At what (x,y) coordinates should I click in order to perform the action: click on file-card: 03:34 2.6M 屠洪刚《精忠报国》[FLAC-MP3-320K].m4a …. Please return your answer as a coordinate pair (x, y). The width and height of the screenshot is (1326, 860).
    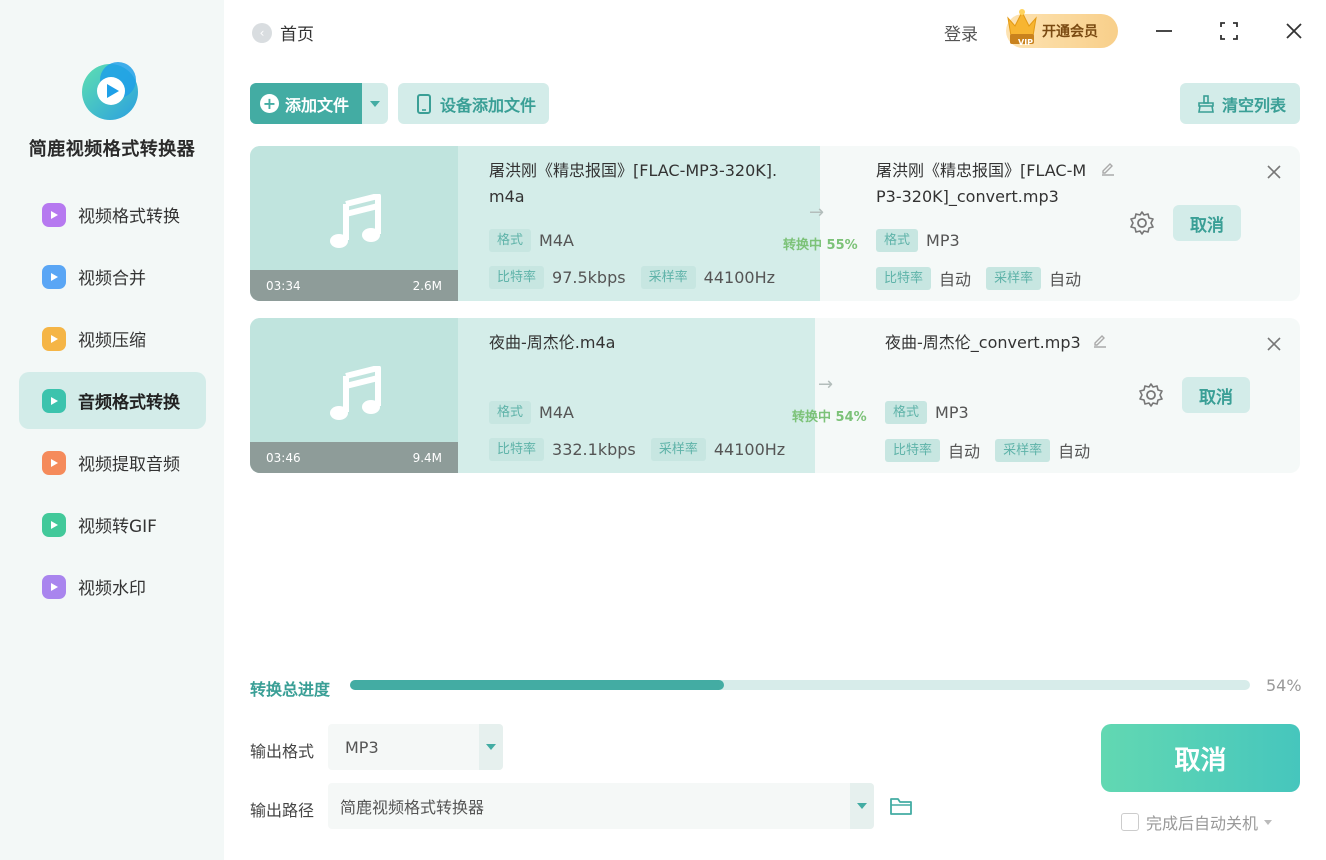
    Looking at the image, I should click on (775, 223).